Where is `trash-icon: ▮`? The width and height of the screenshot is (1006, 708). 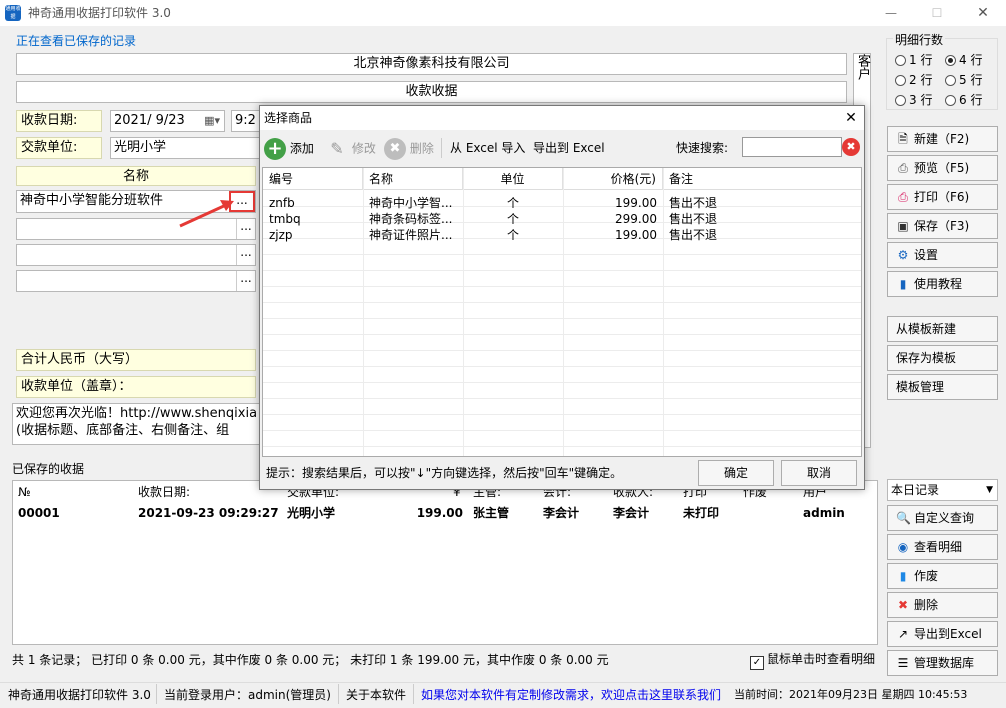
trash-icon: ▮ is located at coordinates (903, 576).